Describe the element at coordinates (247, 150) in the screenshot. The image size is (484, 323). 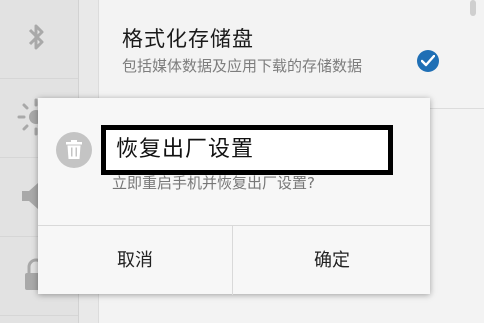
I see `dialog-title: 恢复出厂设置` at that location.